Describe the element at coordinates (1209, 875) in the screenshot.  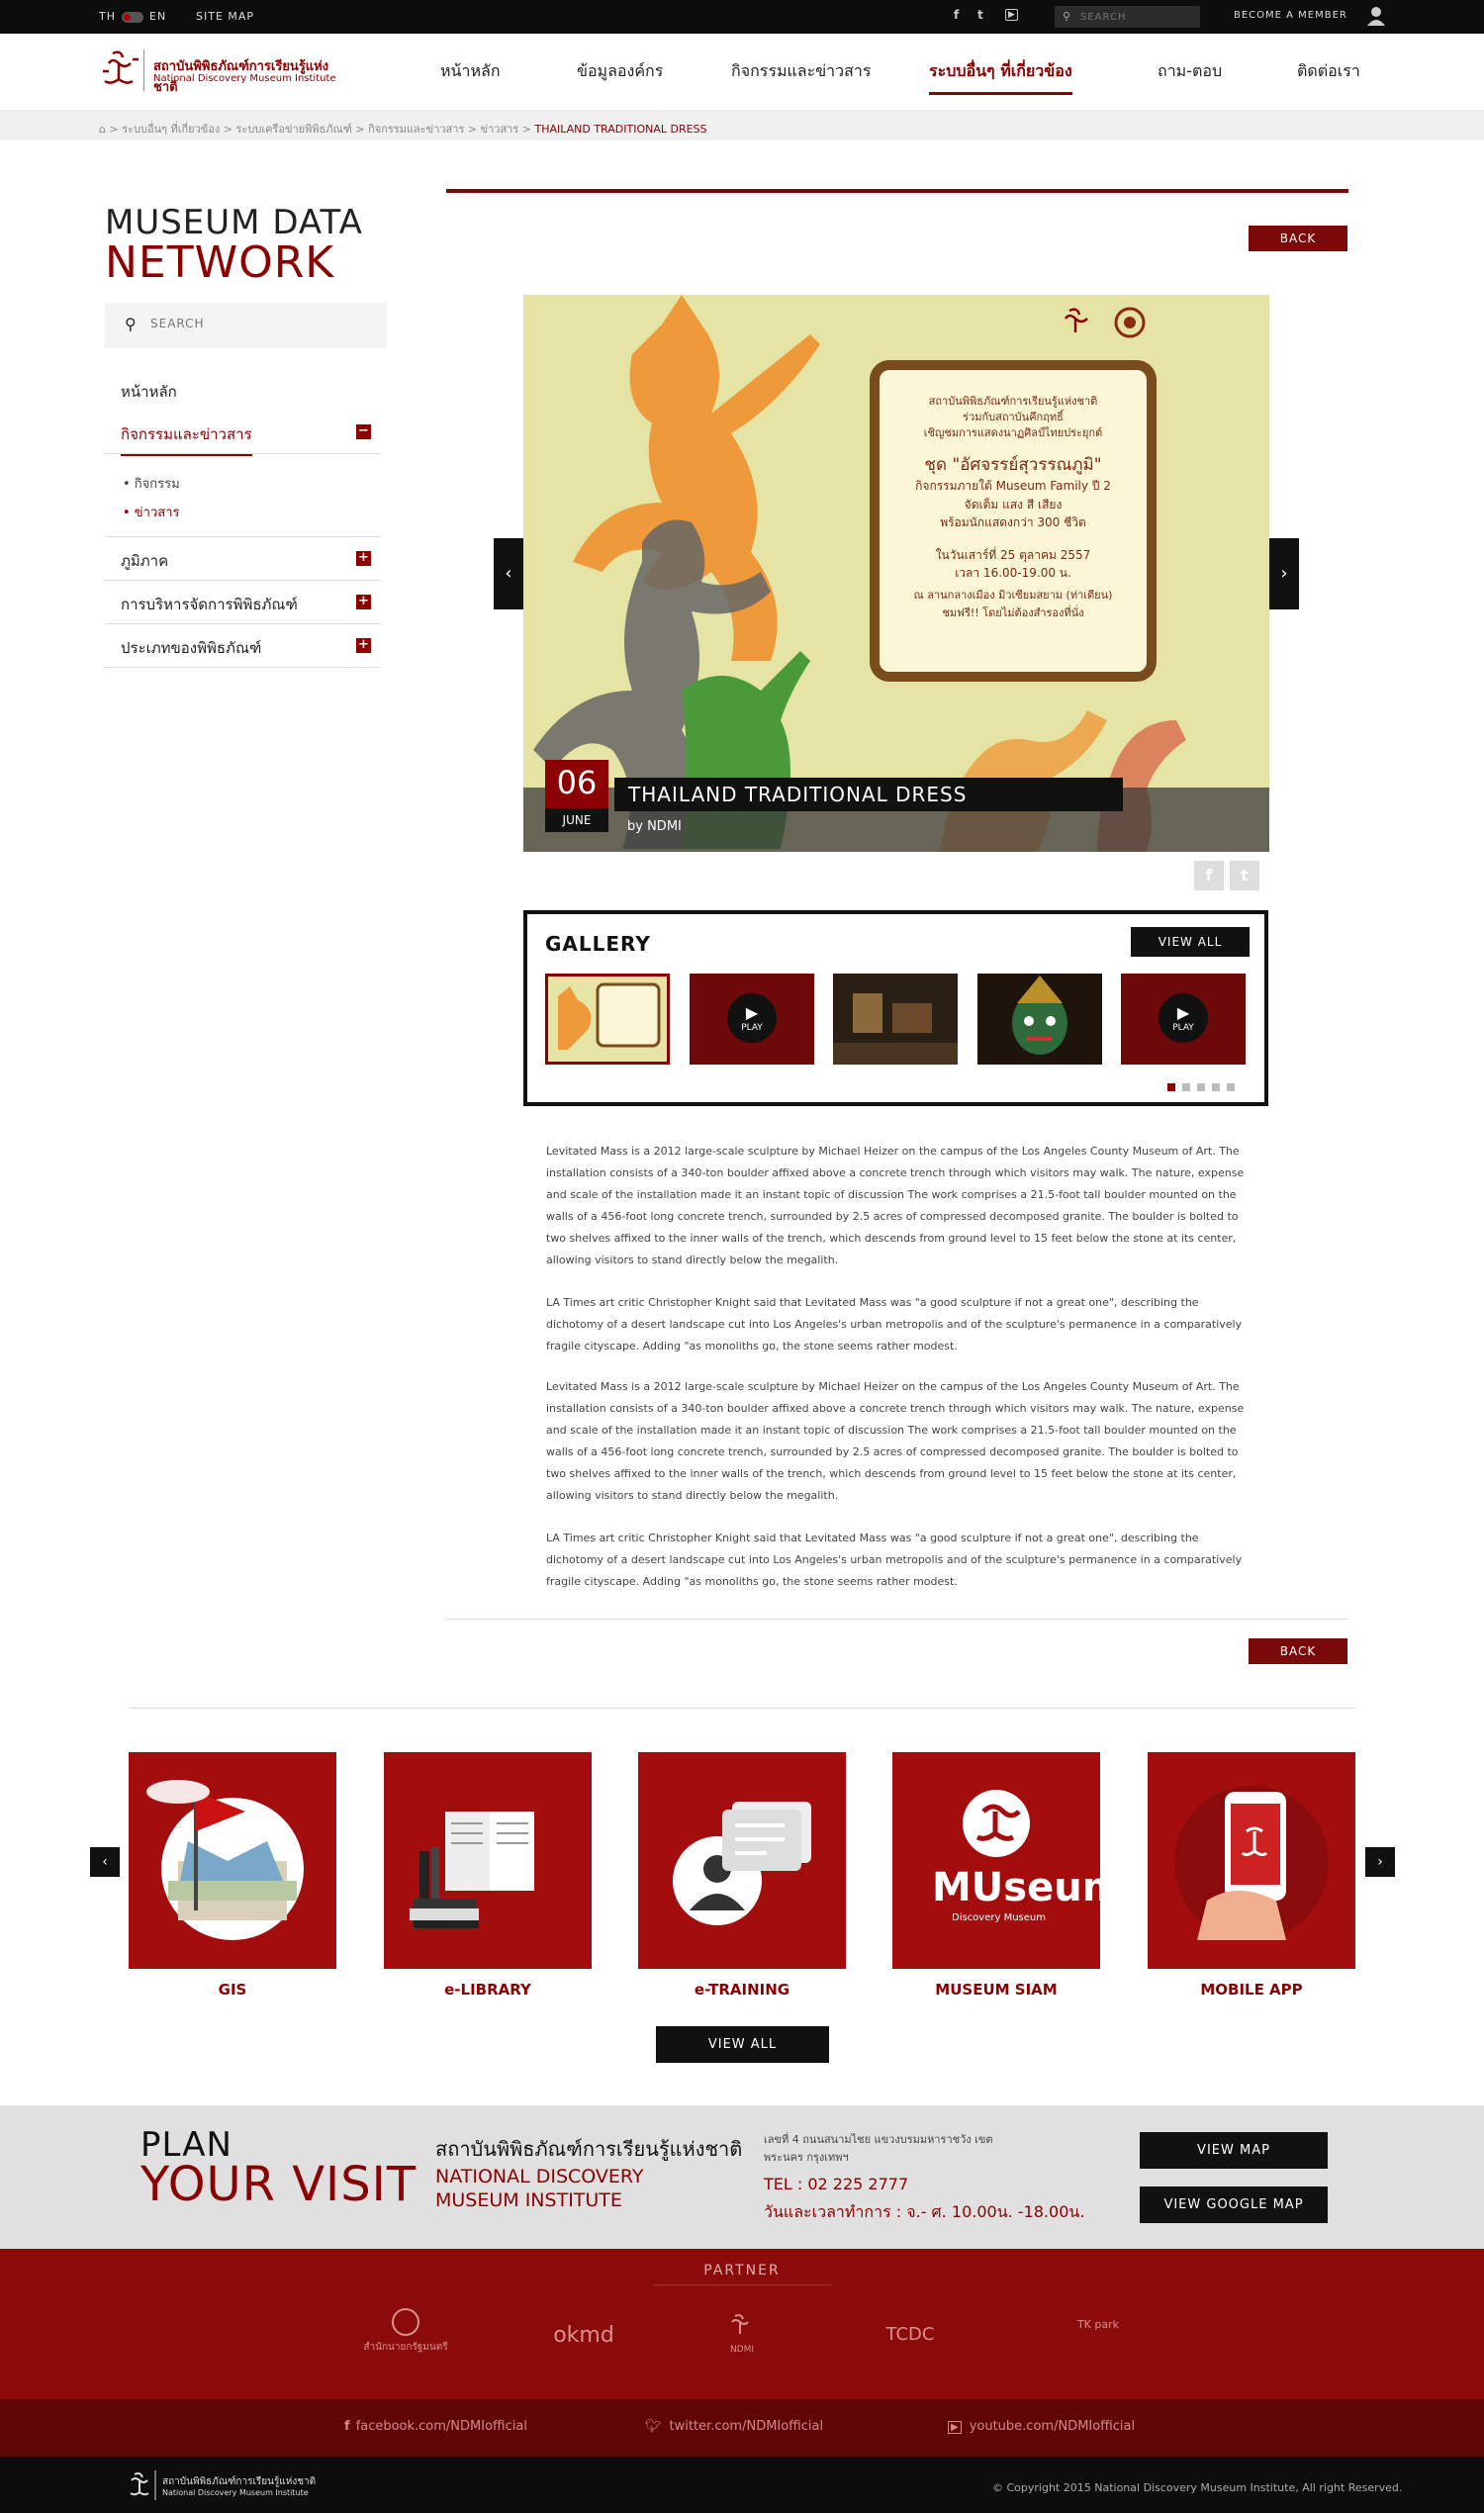
I see `share-facebook-icon: f` at that location.